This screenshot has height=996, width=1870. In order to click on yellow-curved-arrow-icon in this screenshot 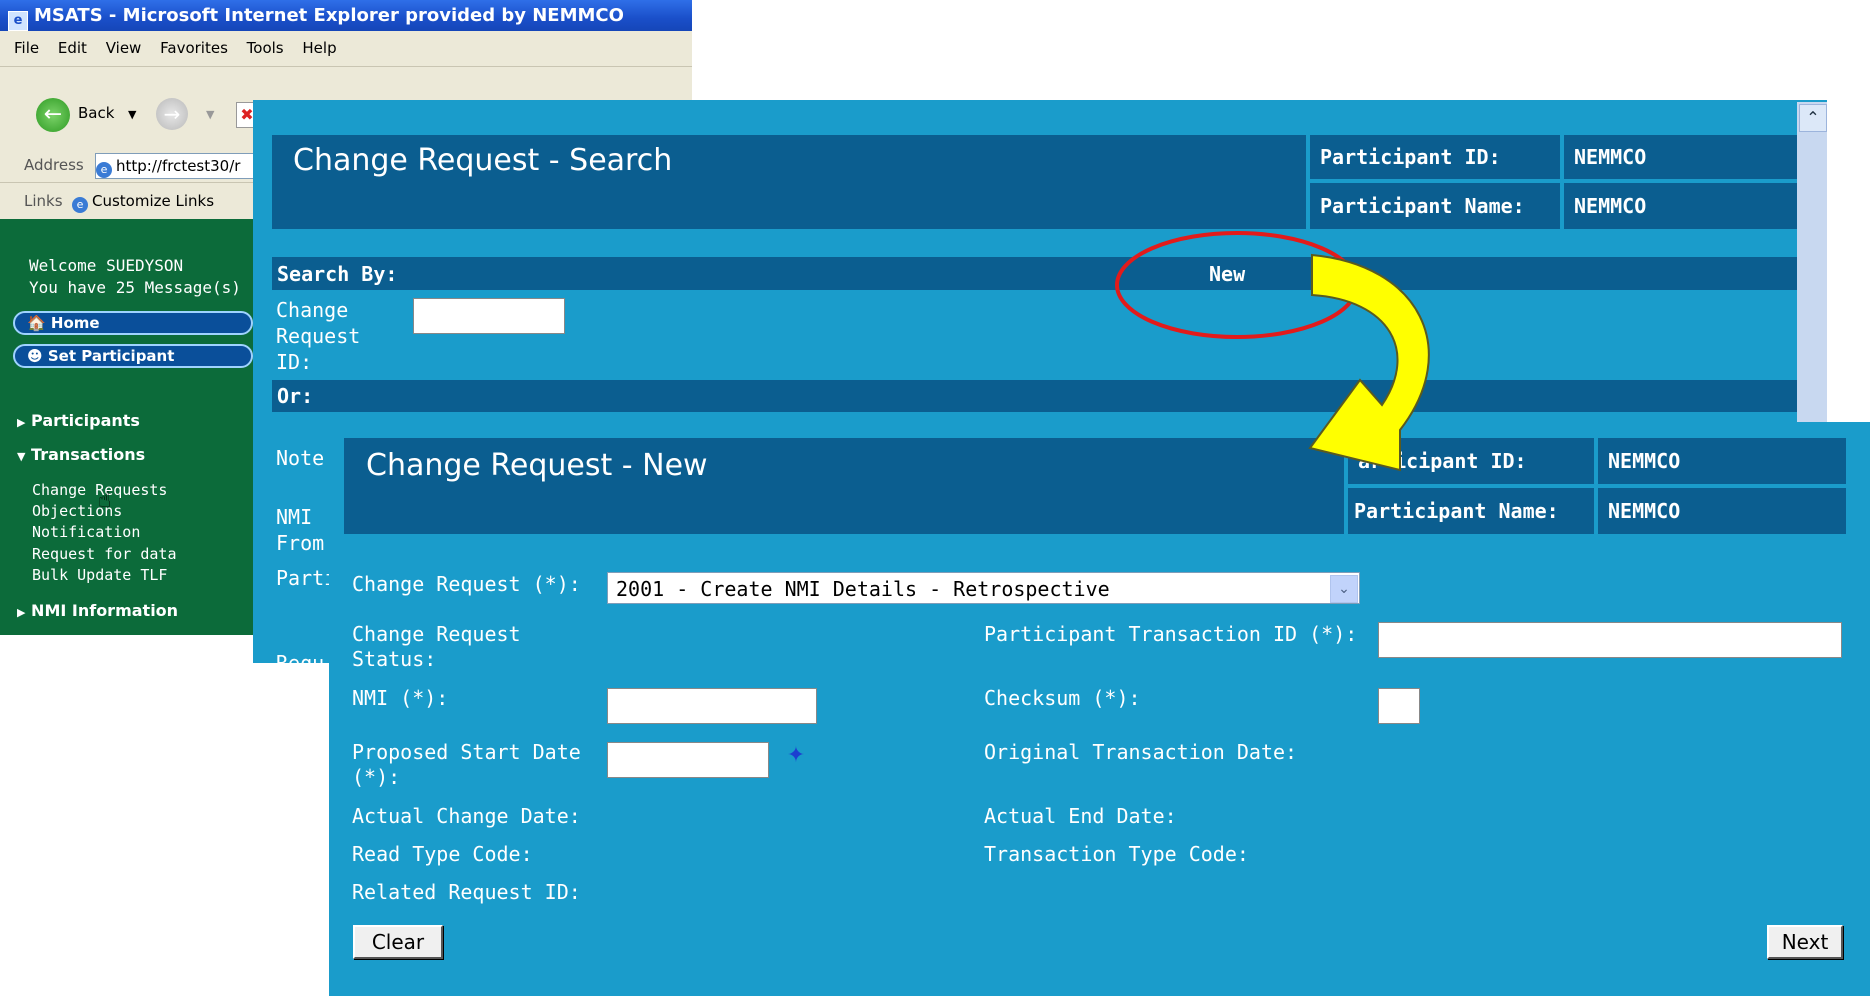, I will do `click(1369, 362)`.